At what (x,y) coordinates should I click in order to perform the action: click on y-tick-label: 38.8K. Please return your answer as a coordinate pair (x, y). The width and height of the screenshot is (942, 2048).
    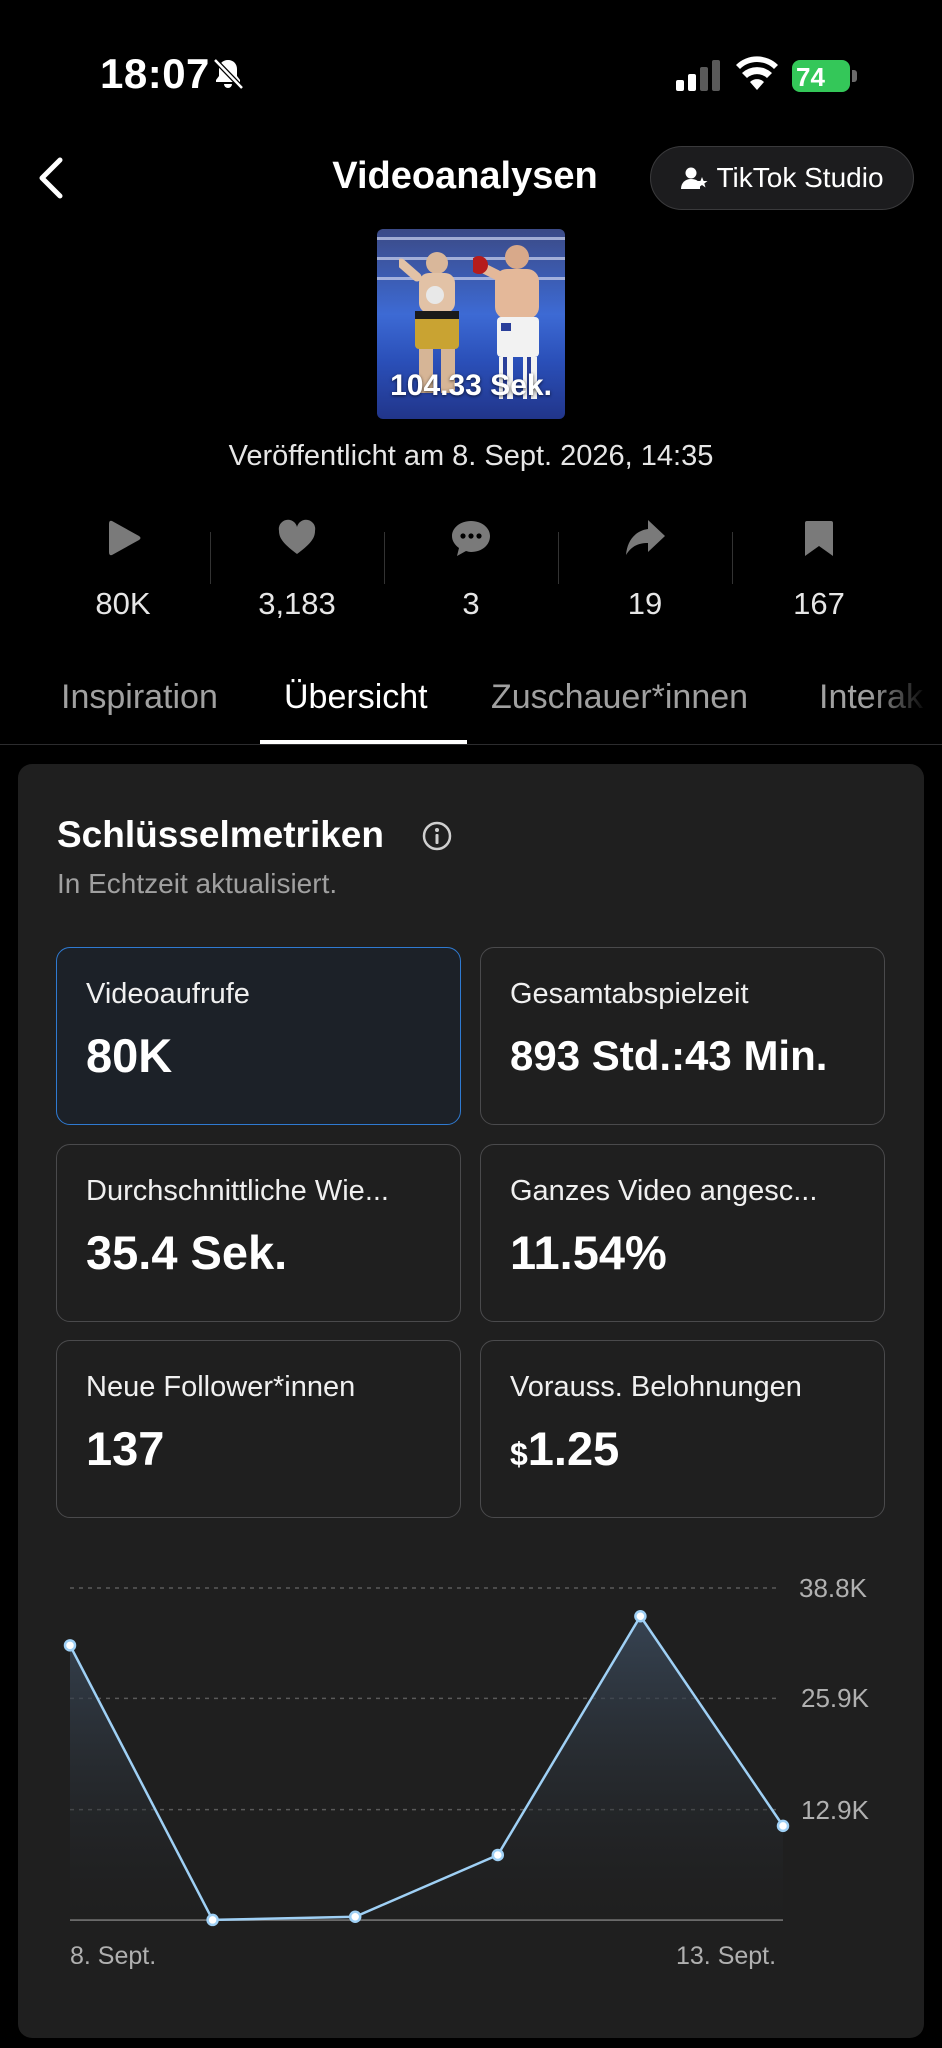
    Looking at the image, I should click on (833, 1588).